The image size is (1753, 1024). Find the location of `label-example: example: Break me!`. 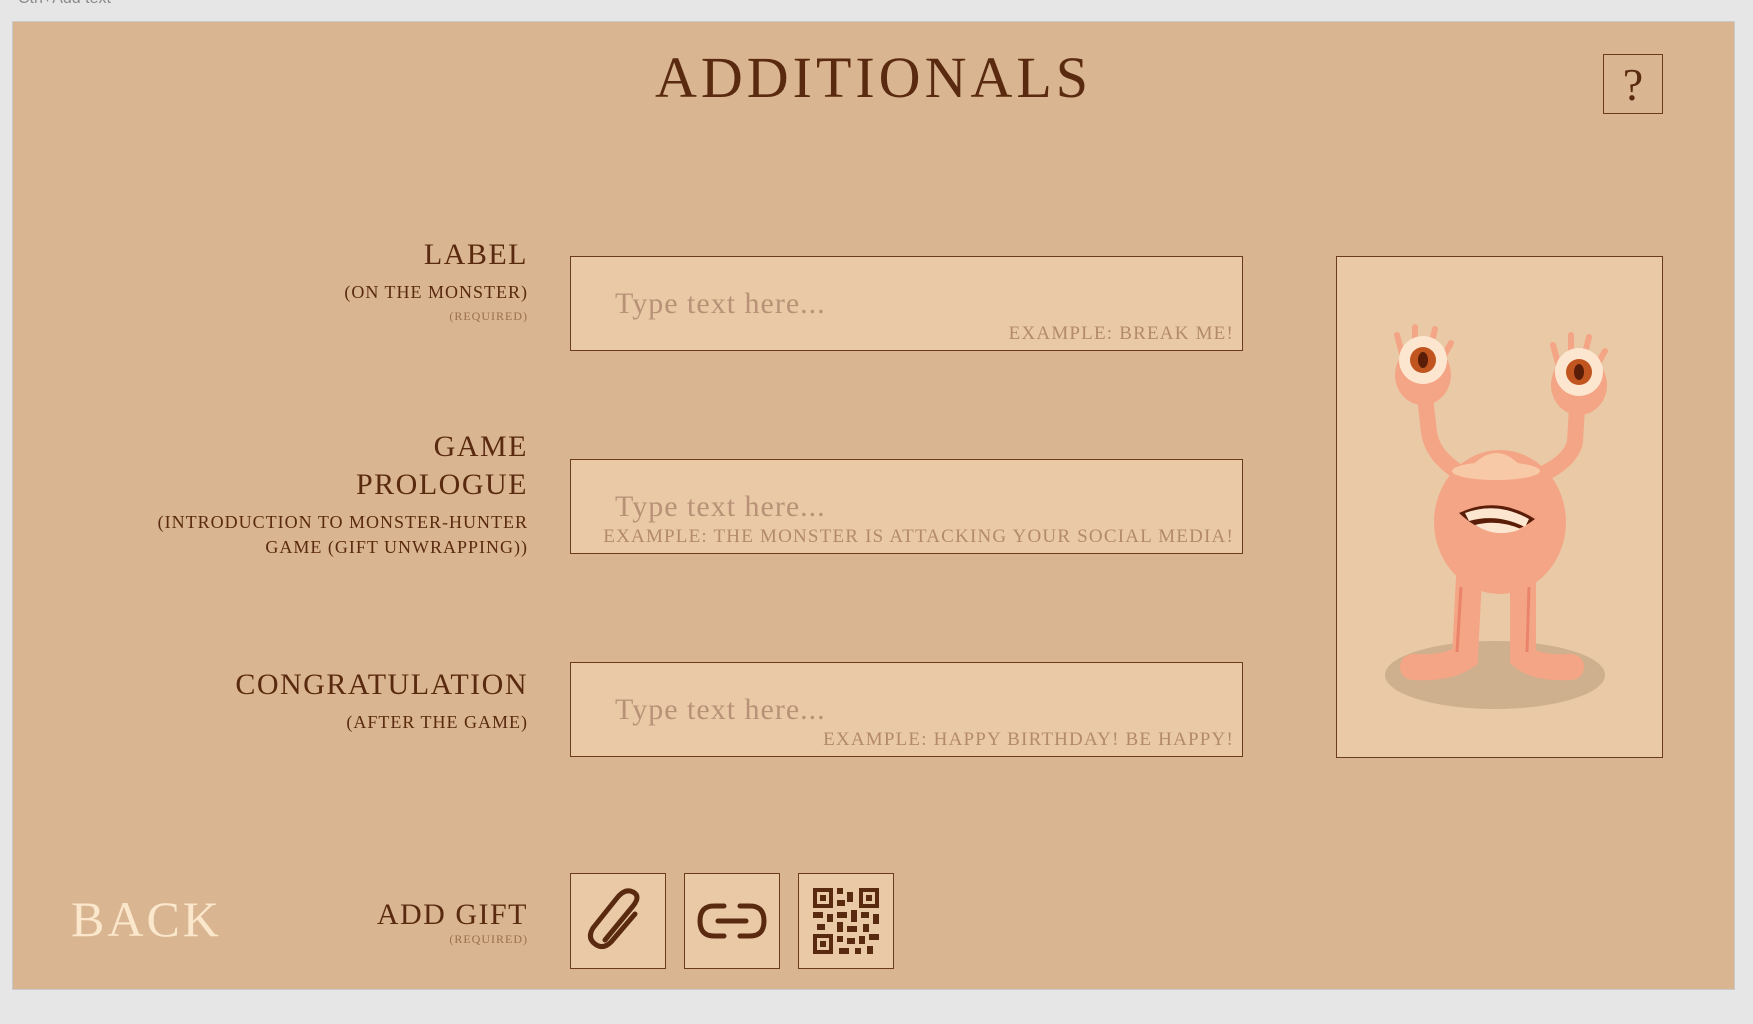

label-example: example: Break me! is located at coordinates (1121, 333).